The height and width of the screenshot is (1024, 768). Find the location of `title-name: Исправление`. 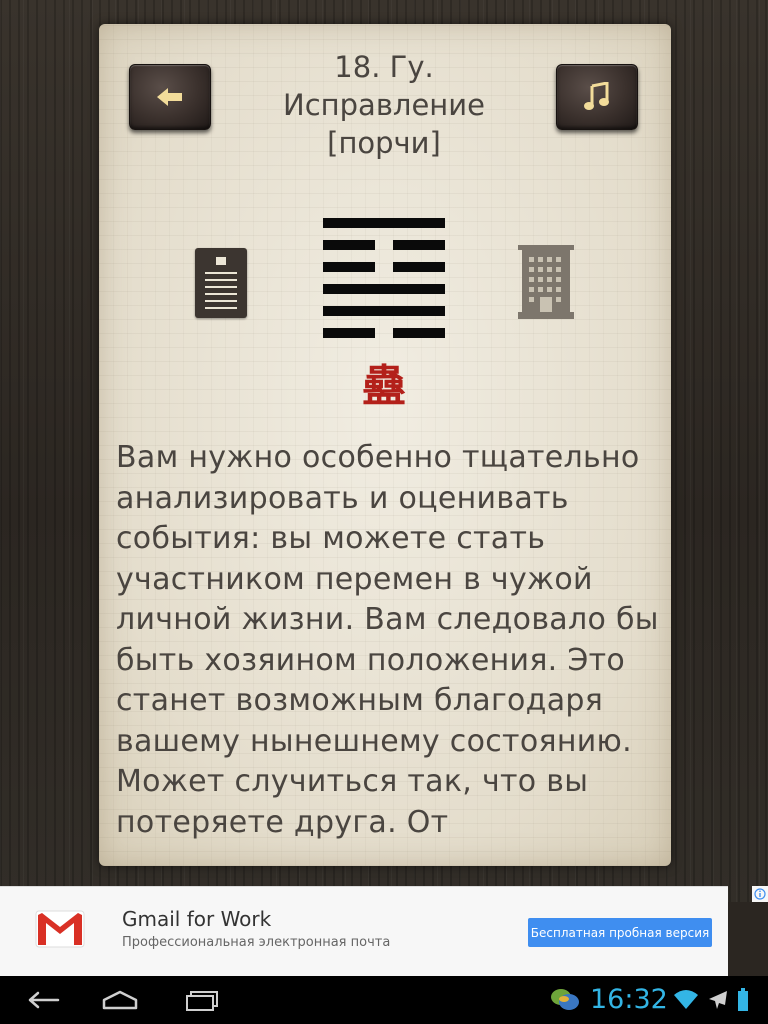

title-name: Исправление is located at coordinates (384, 105).